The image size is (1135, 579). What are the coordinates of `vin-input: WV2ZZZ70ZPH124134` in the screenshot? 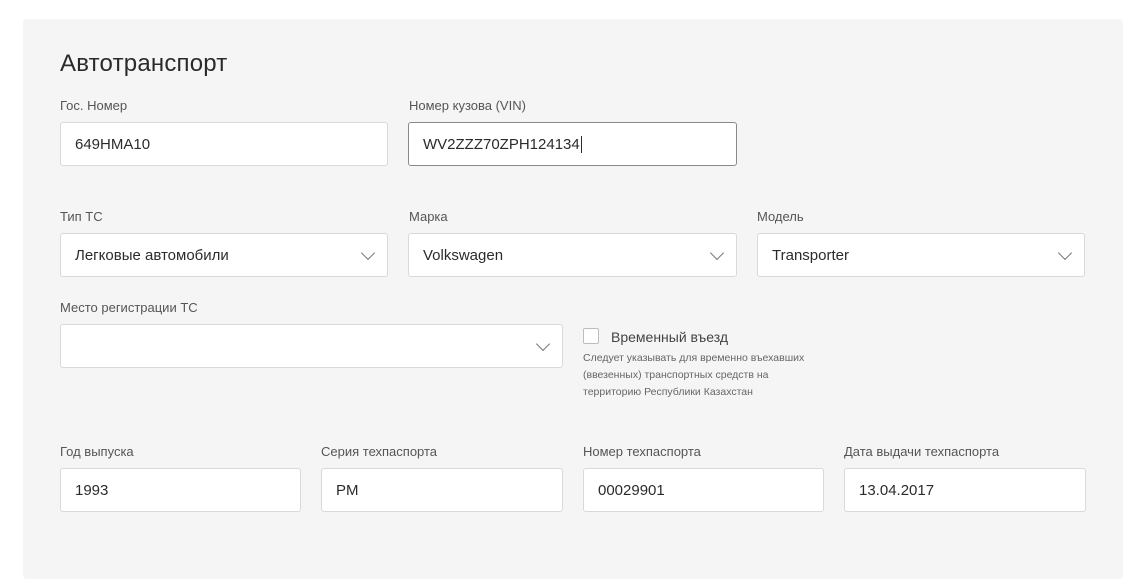 It's located at (572, 144).